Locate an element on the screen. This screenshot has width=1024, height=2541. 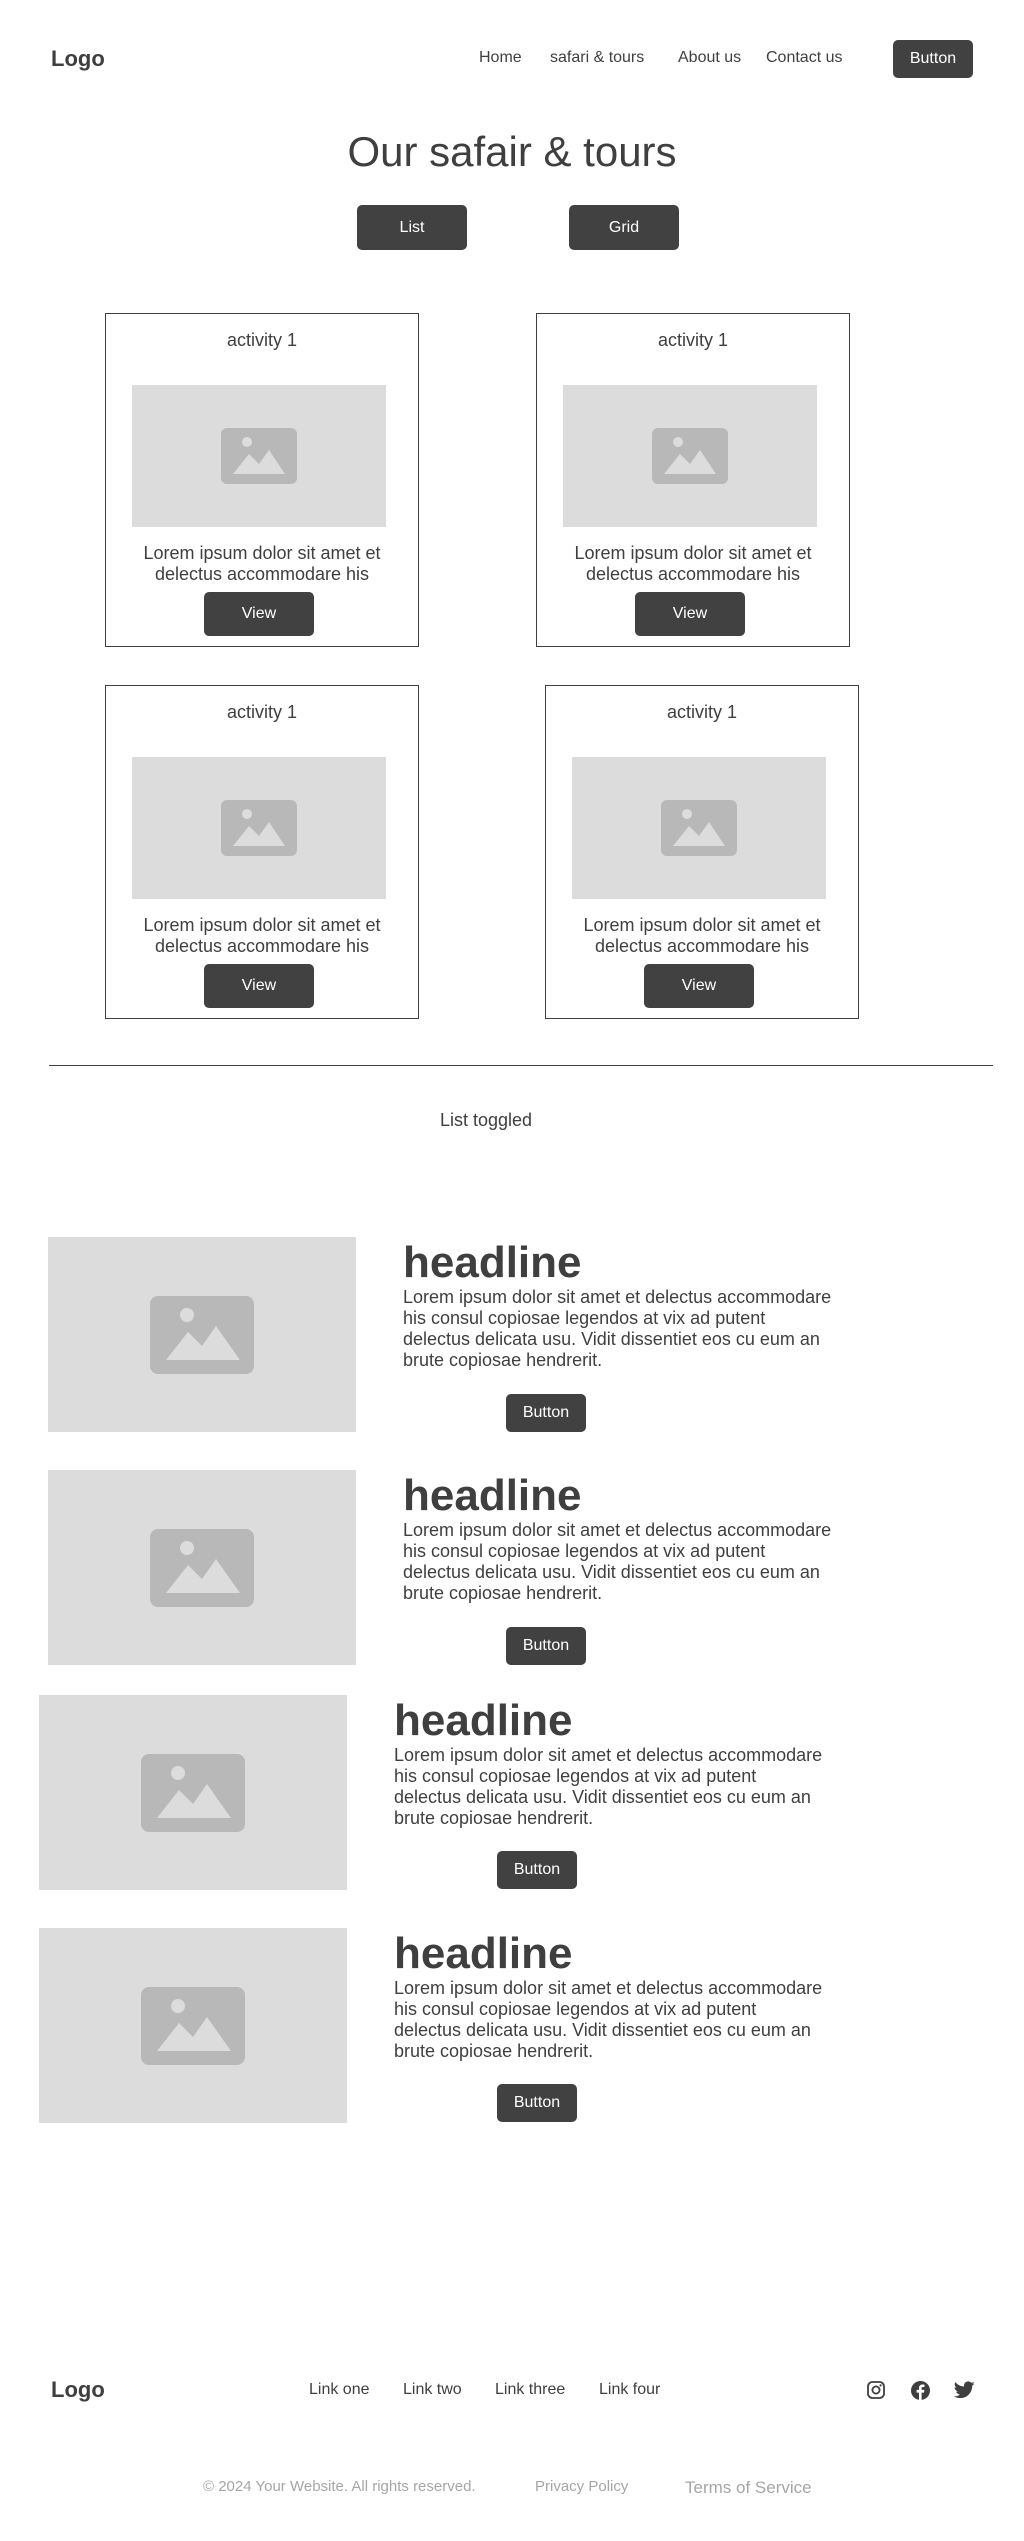
footer-logo: Logo is located at coordinates (78, 2390).